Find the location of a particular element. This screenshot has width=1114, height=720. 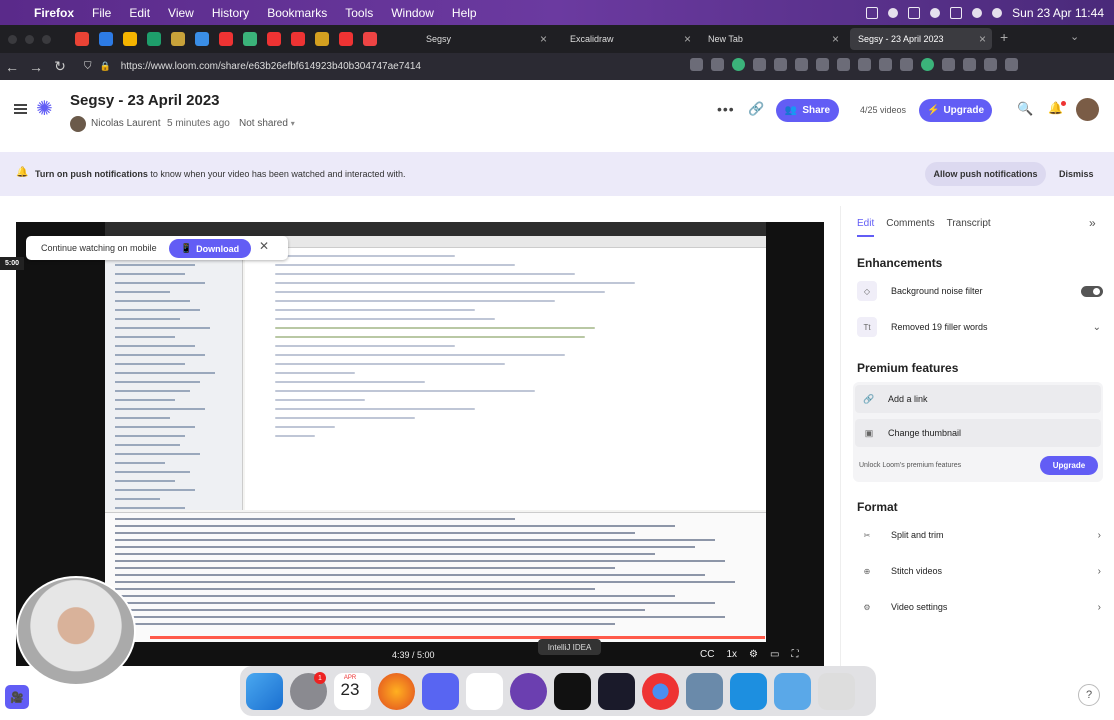

slack-icon is located at coordinates (484, 691).